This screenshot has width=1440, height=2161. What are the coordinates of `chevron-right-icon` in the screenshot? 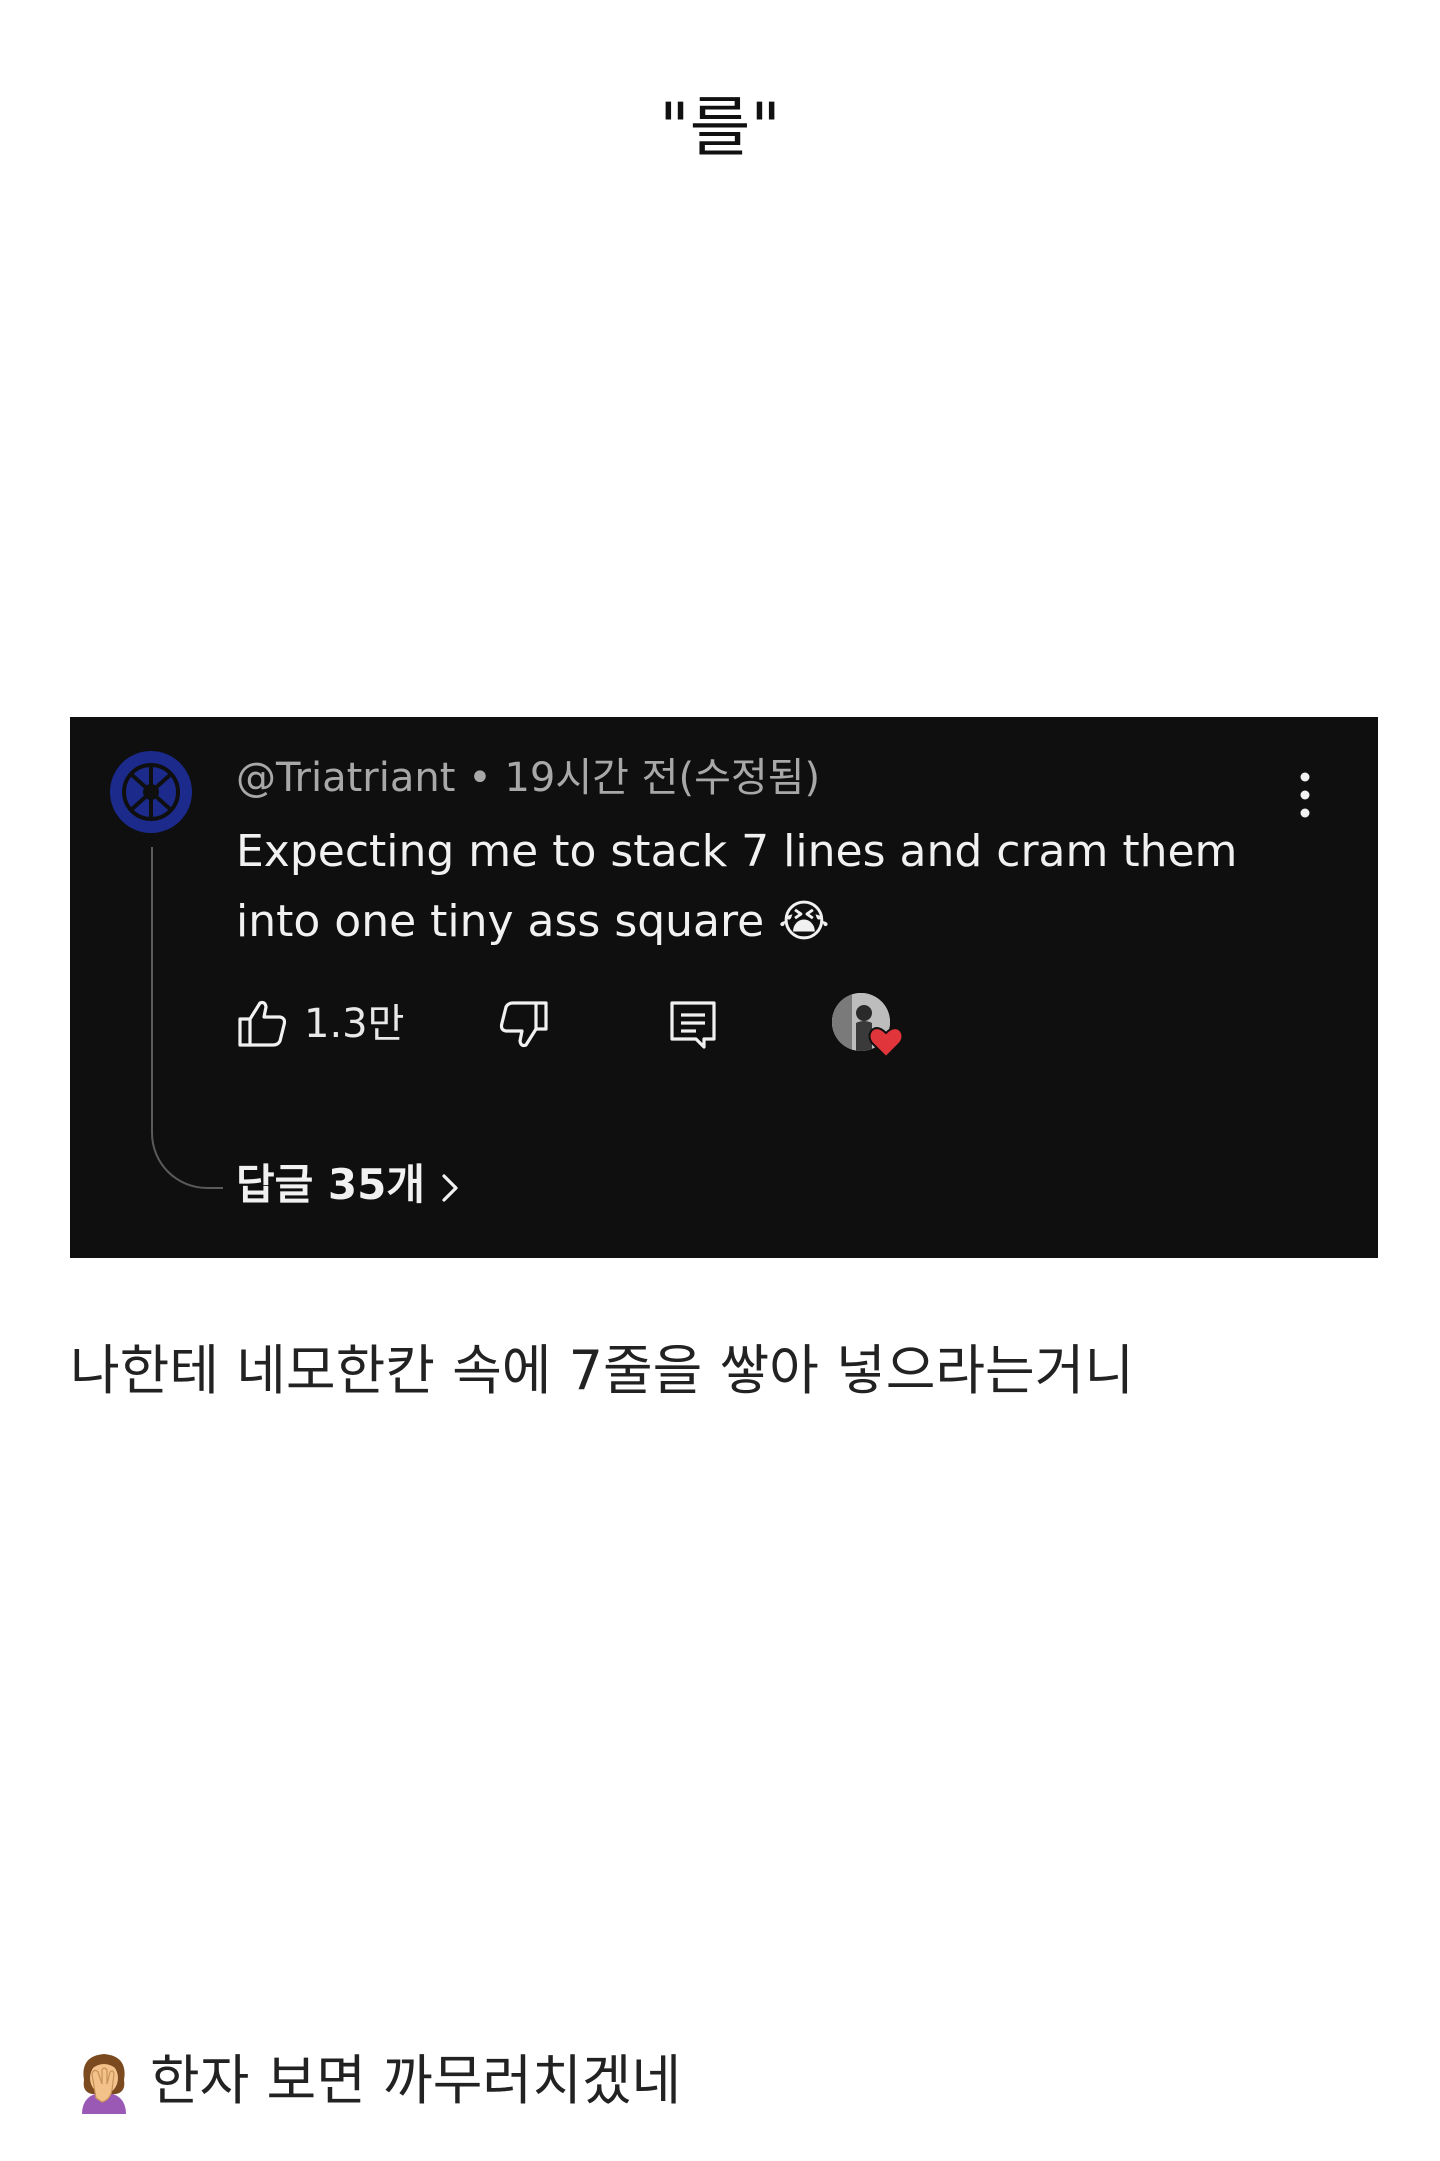 It's located at (450, 1187).